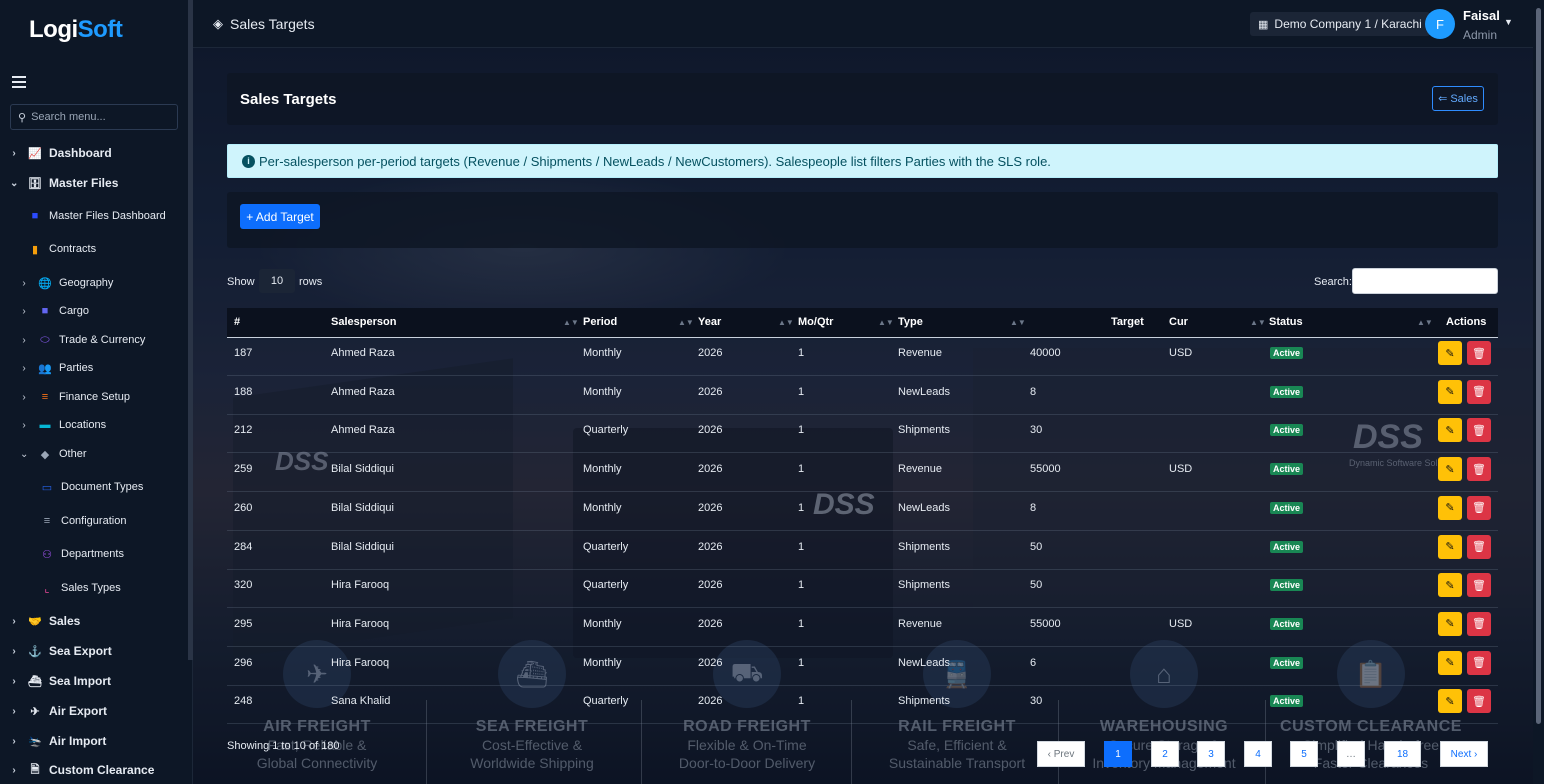 The image size is (1544, 784). What do you see at coordinates (1508, 22) in the screenshot?
I see `chevron-down-icon: ▼` at bounding box center [1508, 22].